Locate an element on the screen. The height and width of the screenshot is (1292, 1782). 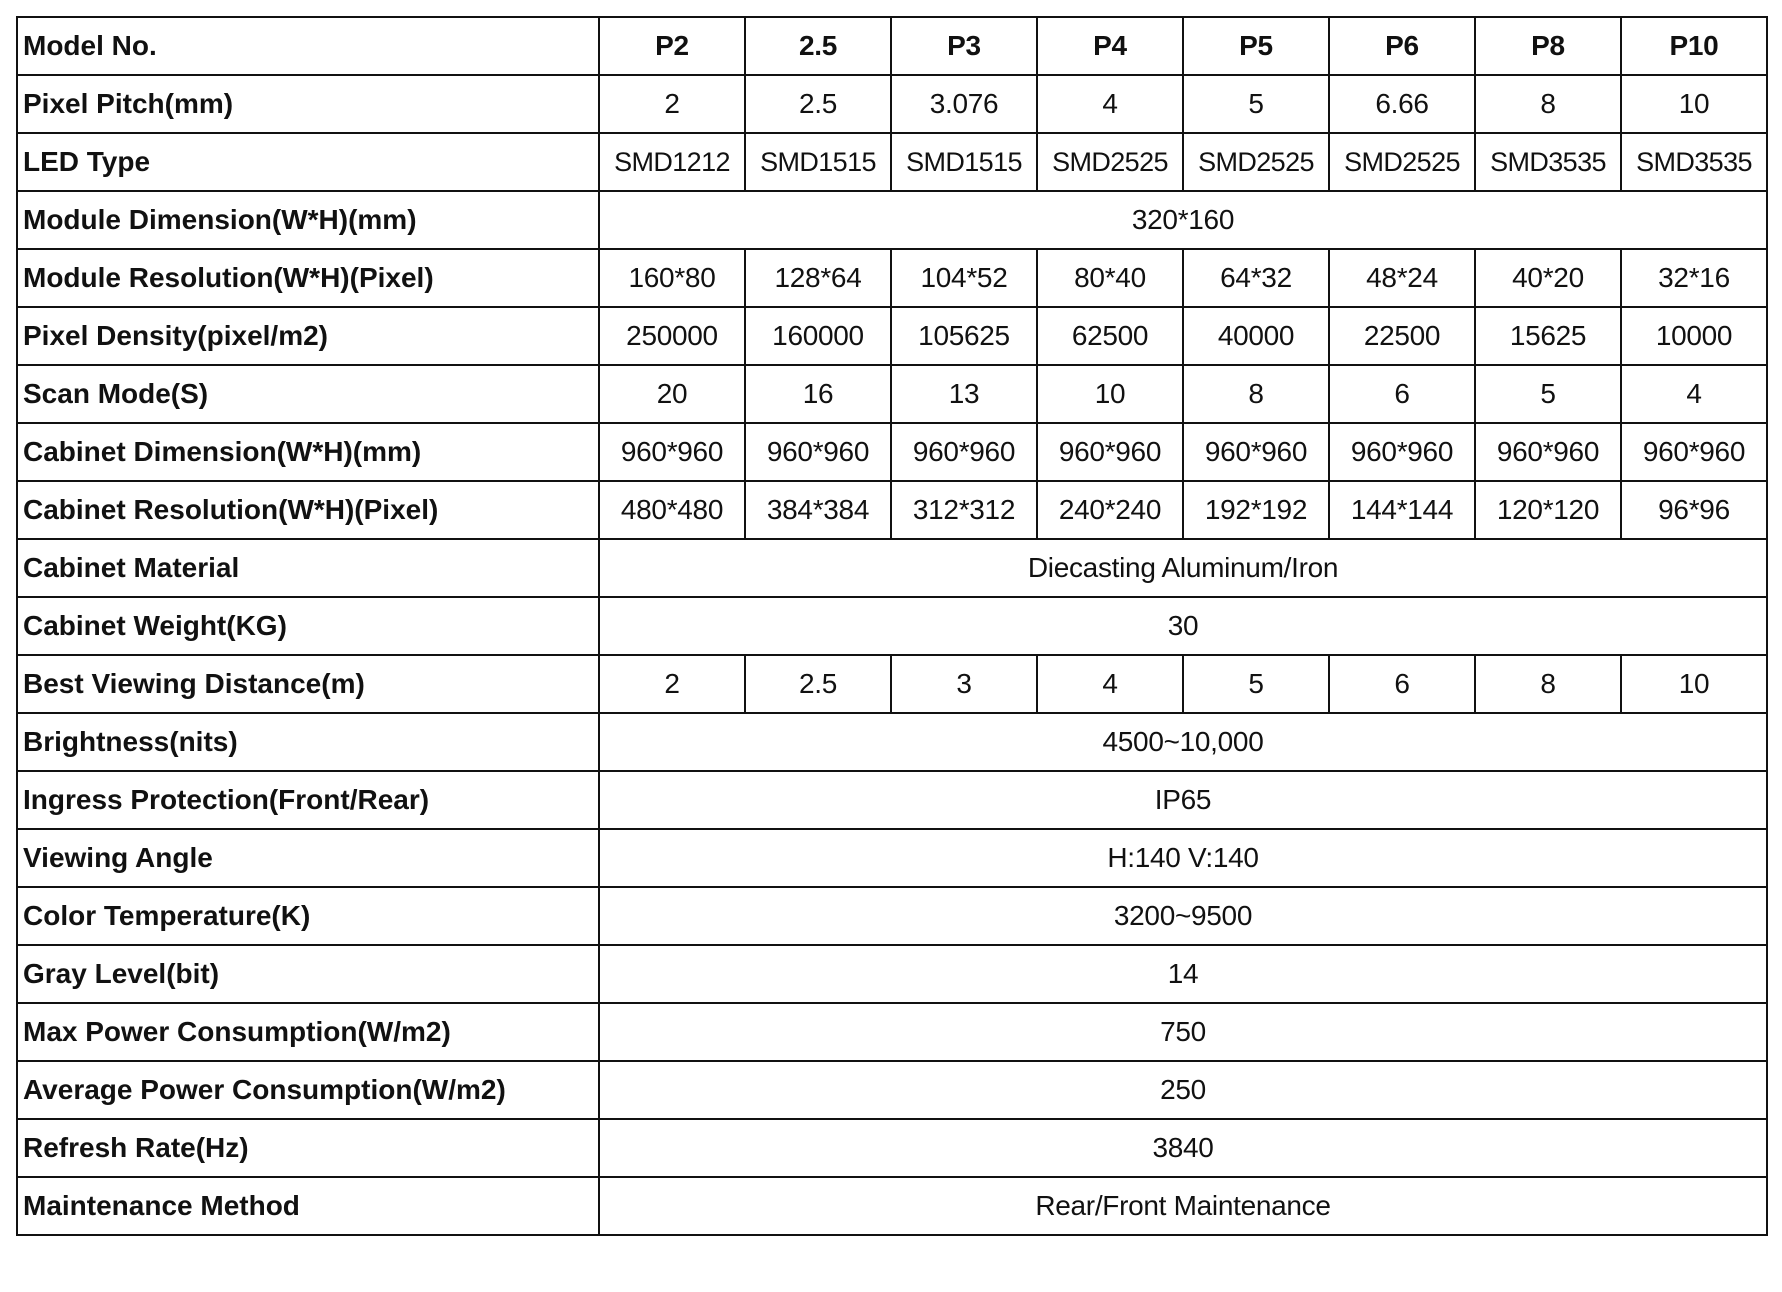
value-cell: 64*32 is located at coordinates (1256, 278).